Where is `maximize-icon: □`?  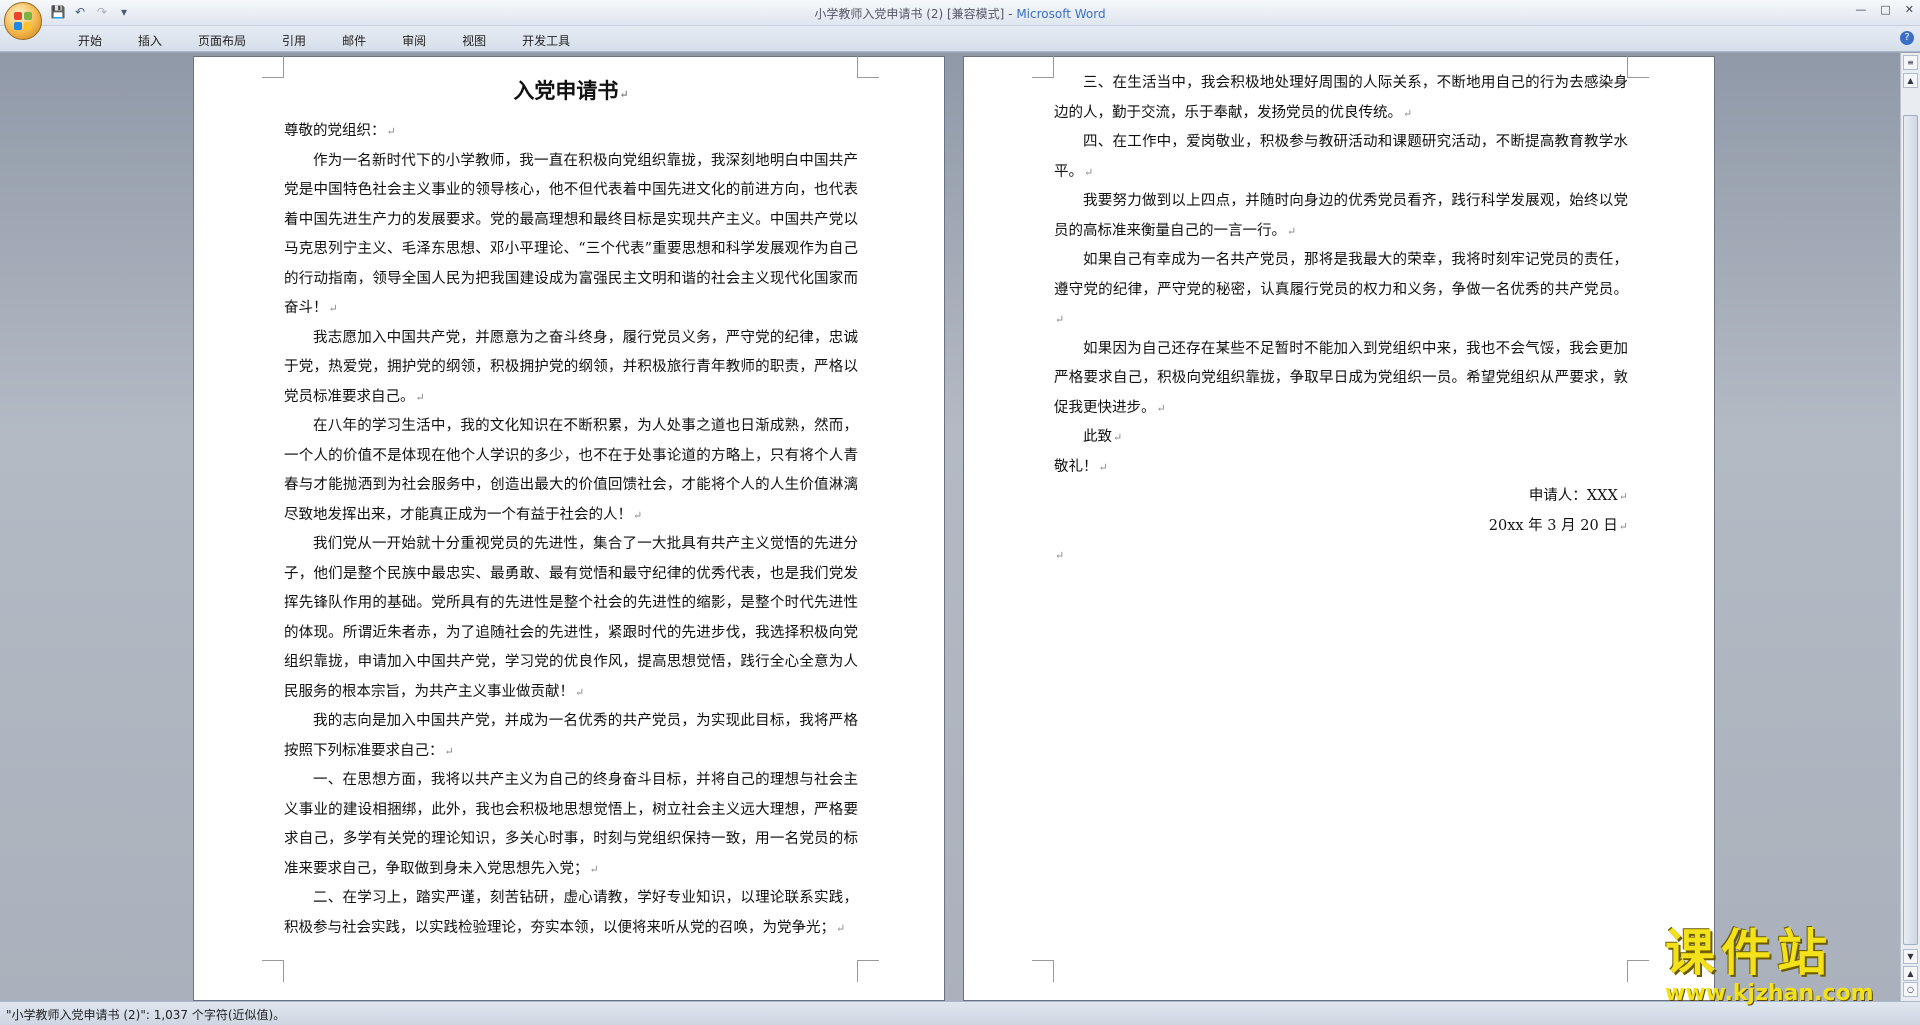
maximize-icon: □ is located at coordinates (1885, 9).